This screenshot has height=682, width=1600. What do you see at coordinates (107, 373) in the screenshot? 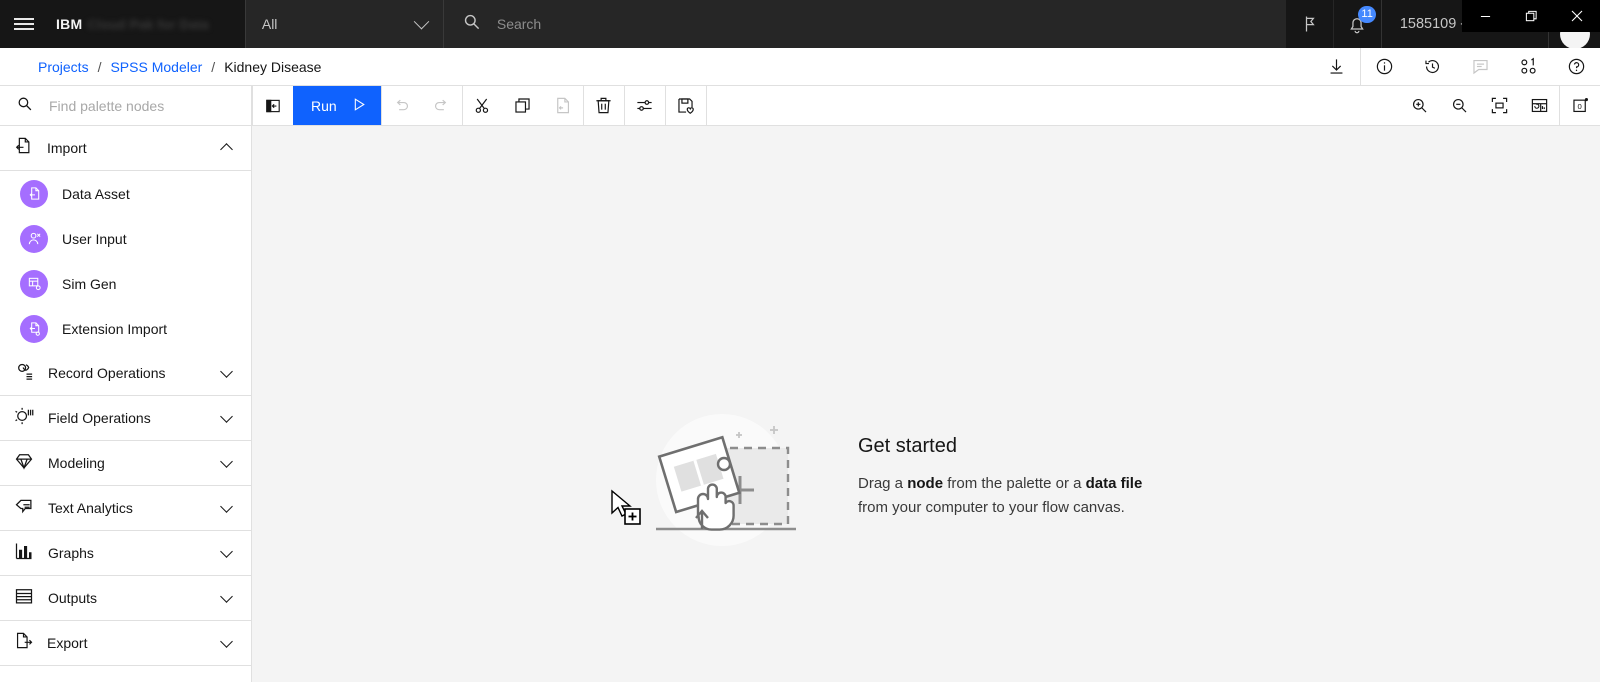
I see `palette-category-label: Record Operations` at bounding box center [107, 373].